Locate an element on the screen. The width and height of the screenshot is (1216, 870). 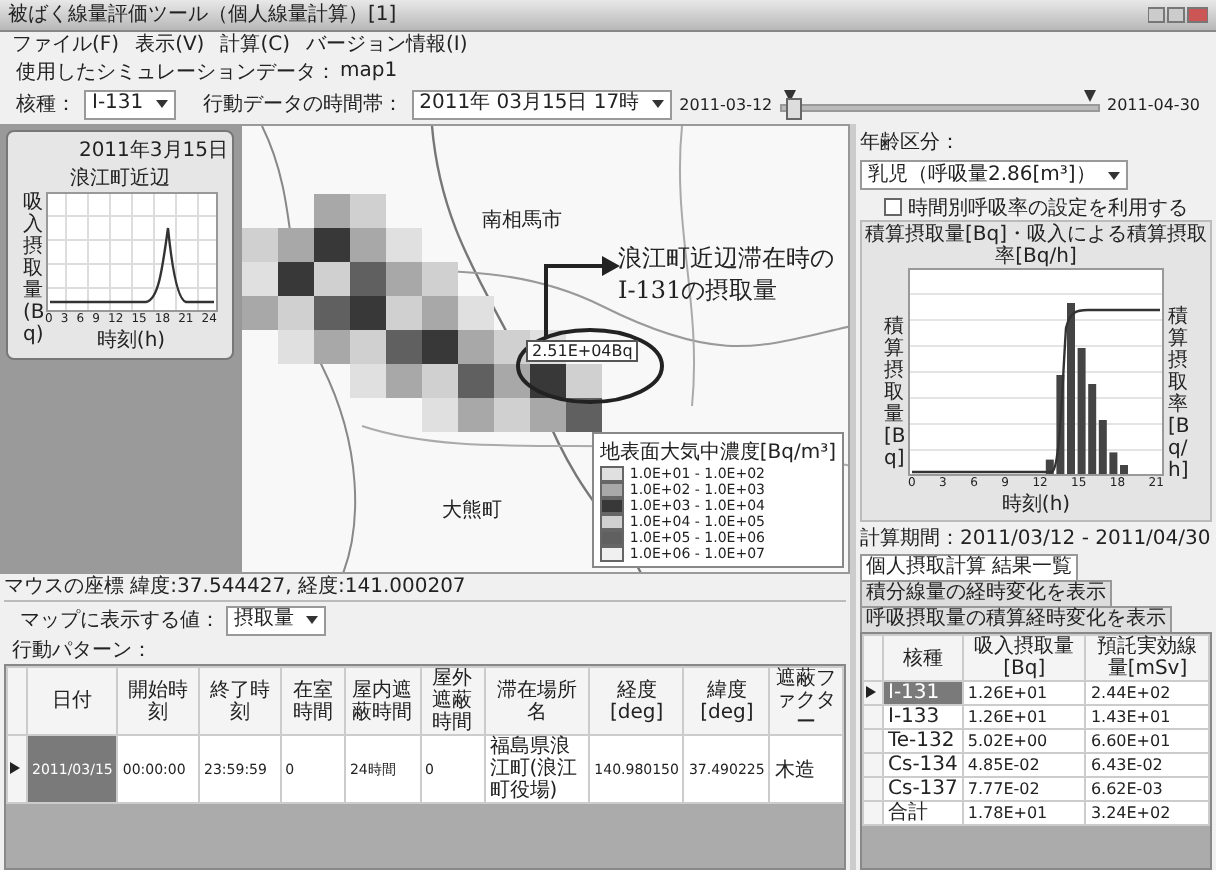
chart-title: 積算摂取量[Bq]・吸入による積算摂取率[Bq/h] is located at coordinates (1036, 246).